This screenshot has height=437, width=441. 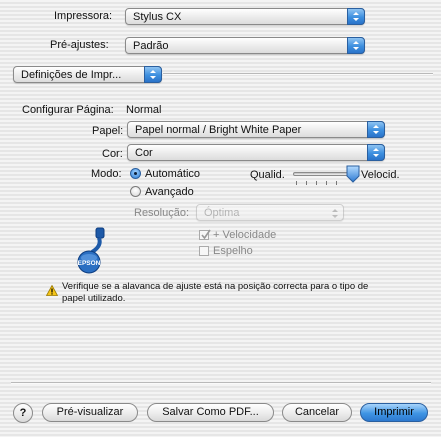 I want to click on printer-label: Impressora:, so click(x=83, y=16).